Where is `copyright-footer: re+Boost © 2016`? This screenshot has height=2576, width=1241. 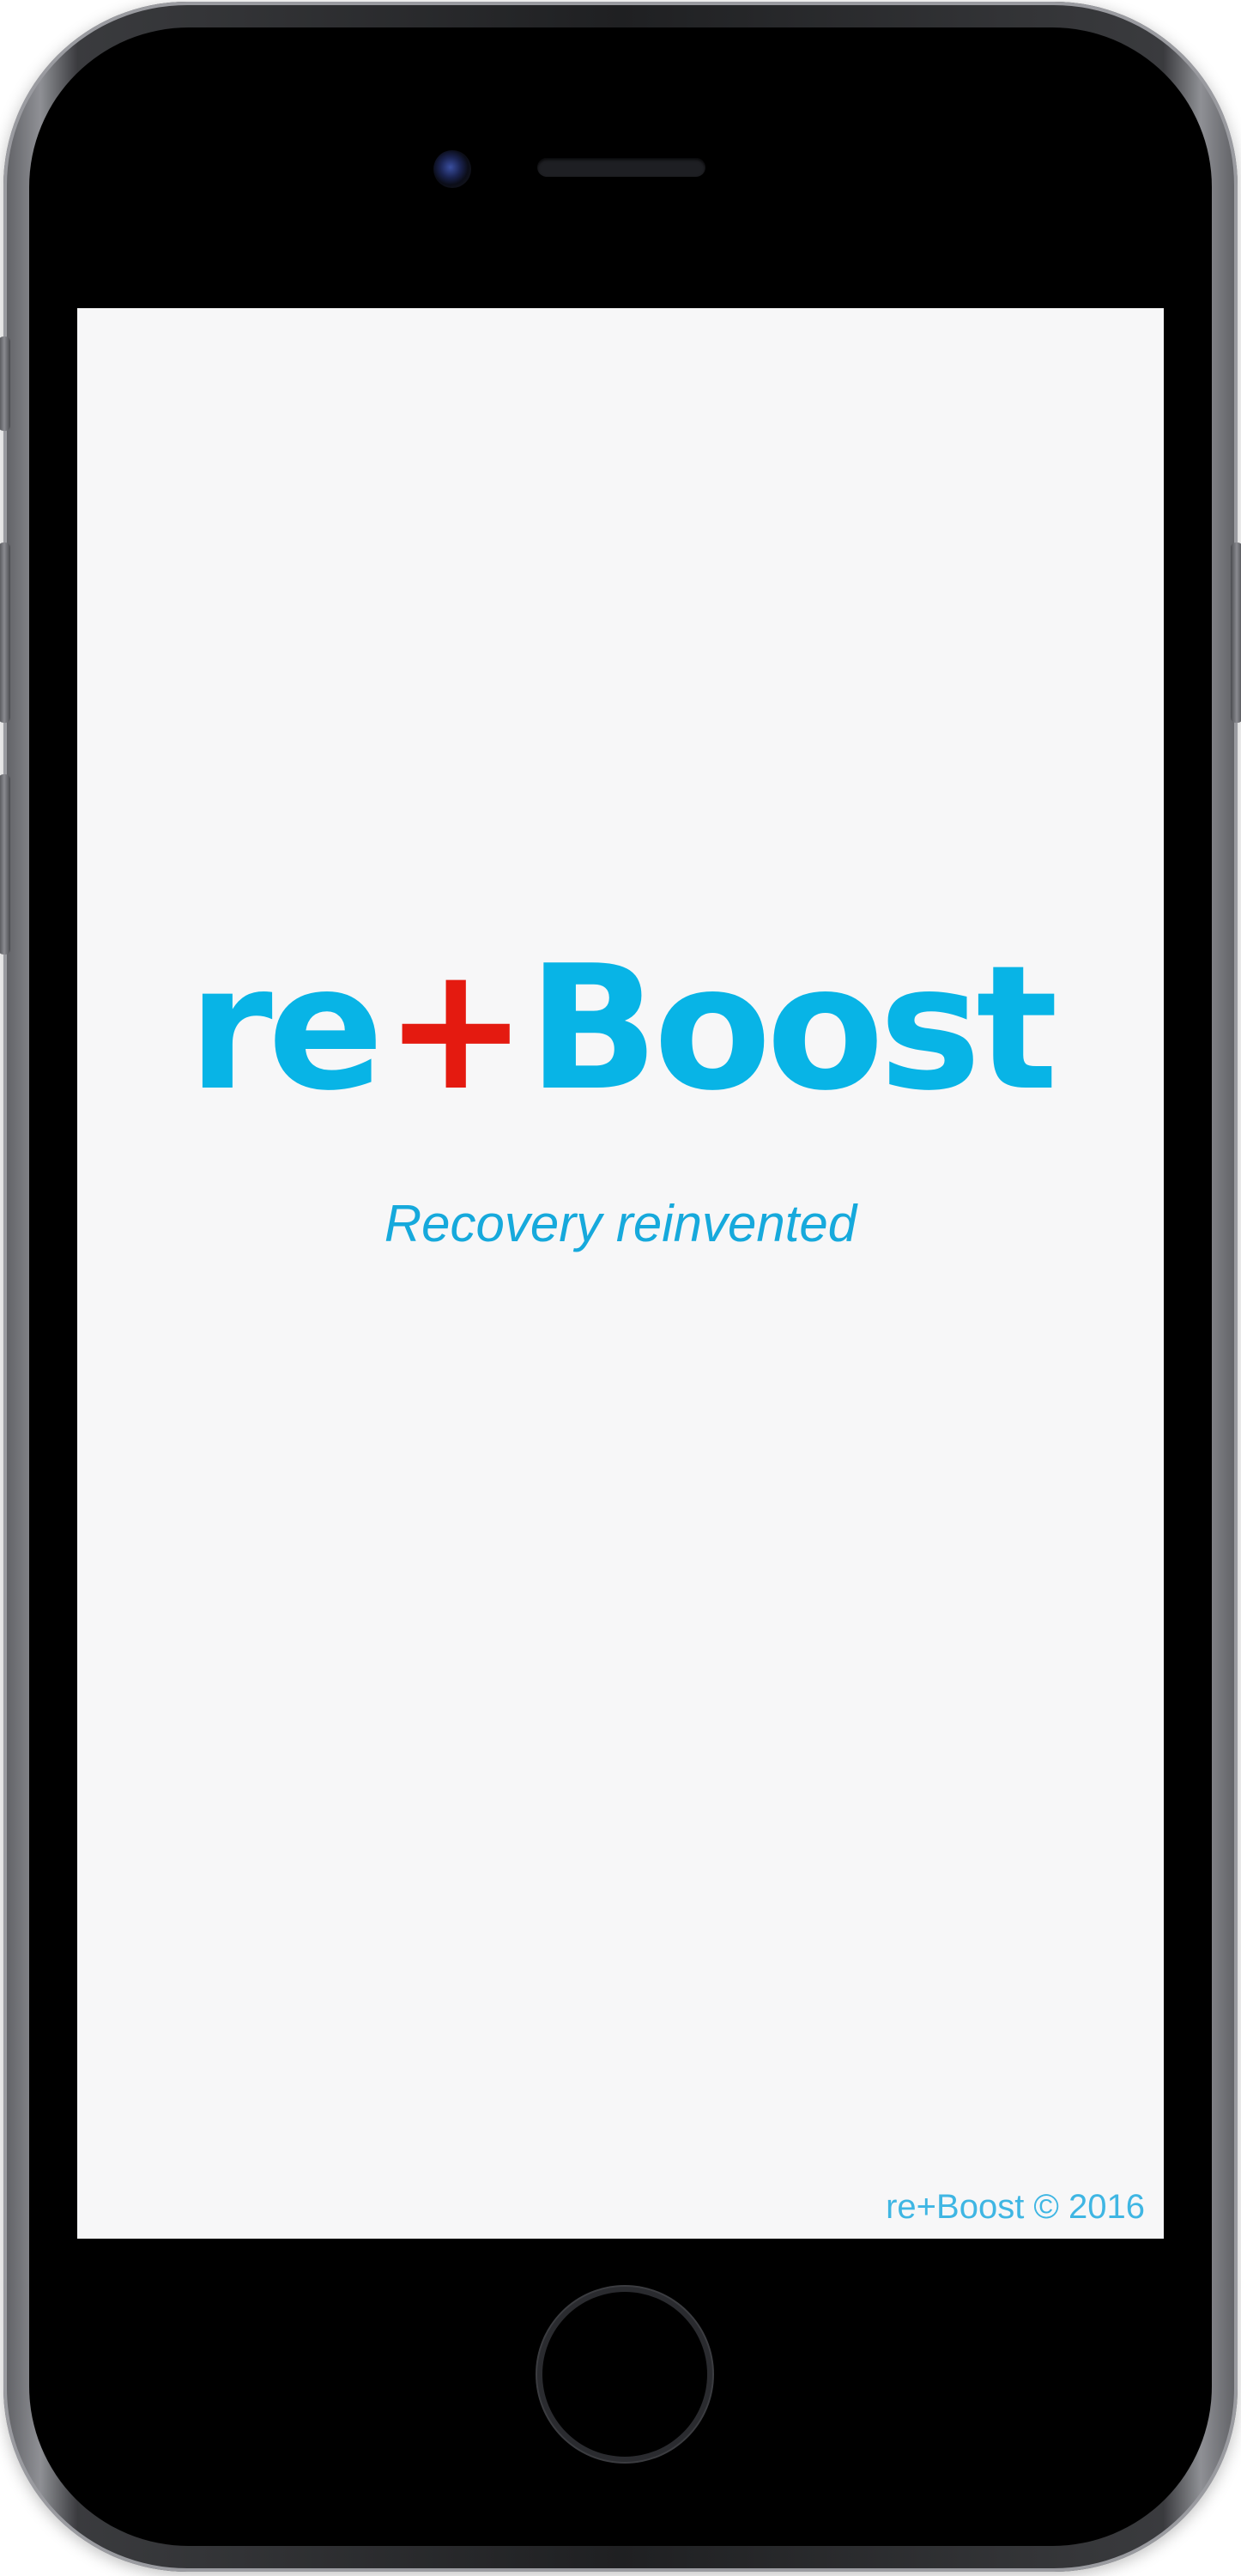 copyright-footer: re+Boost © 2016 is located at coordinates (1015, 2207).